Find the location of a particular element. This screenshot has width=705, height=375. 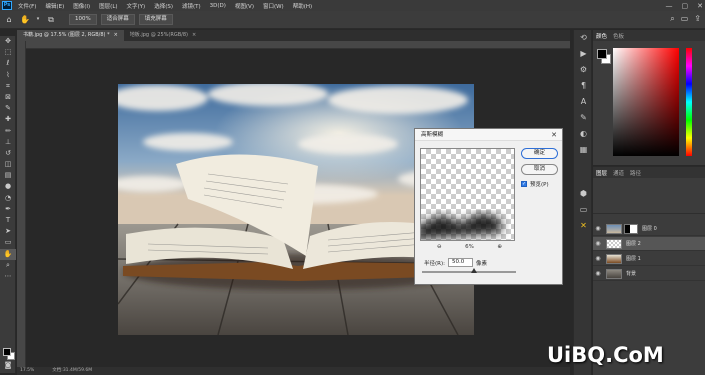

menu-view: 视图(V) is located at coordinates (244, 6).